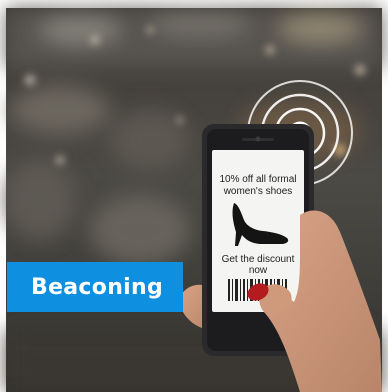  Describe the element at coordinates (258, 270) in the screenshot. I see `ad-cta-line2: now` at that location.